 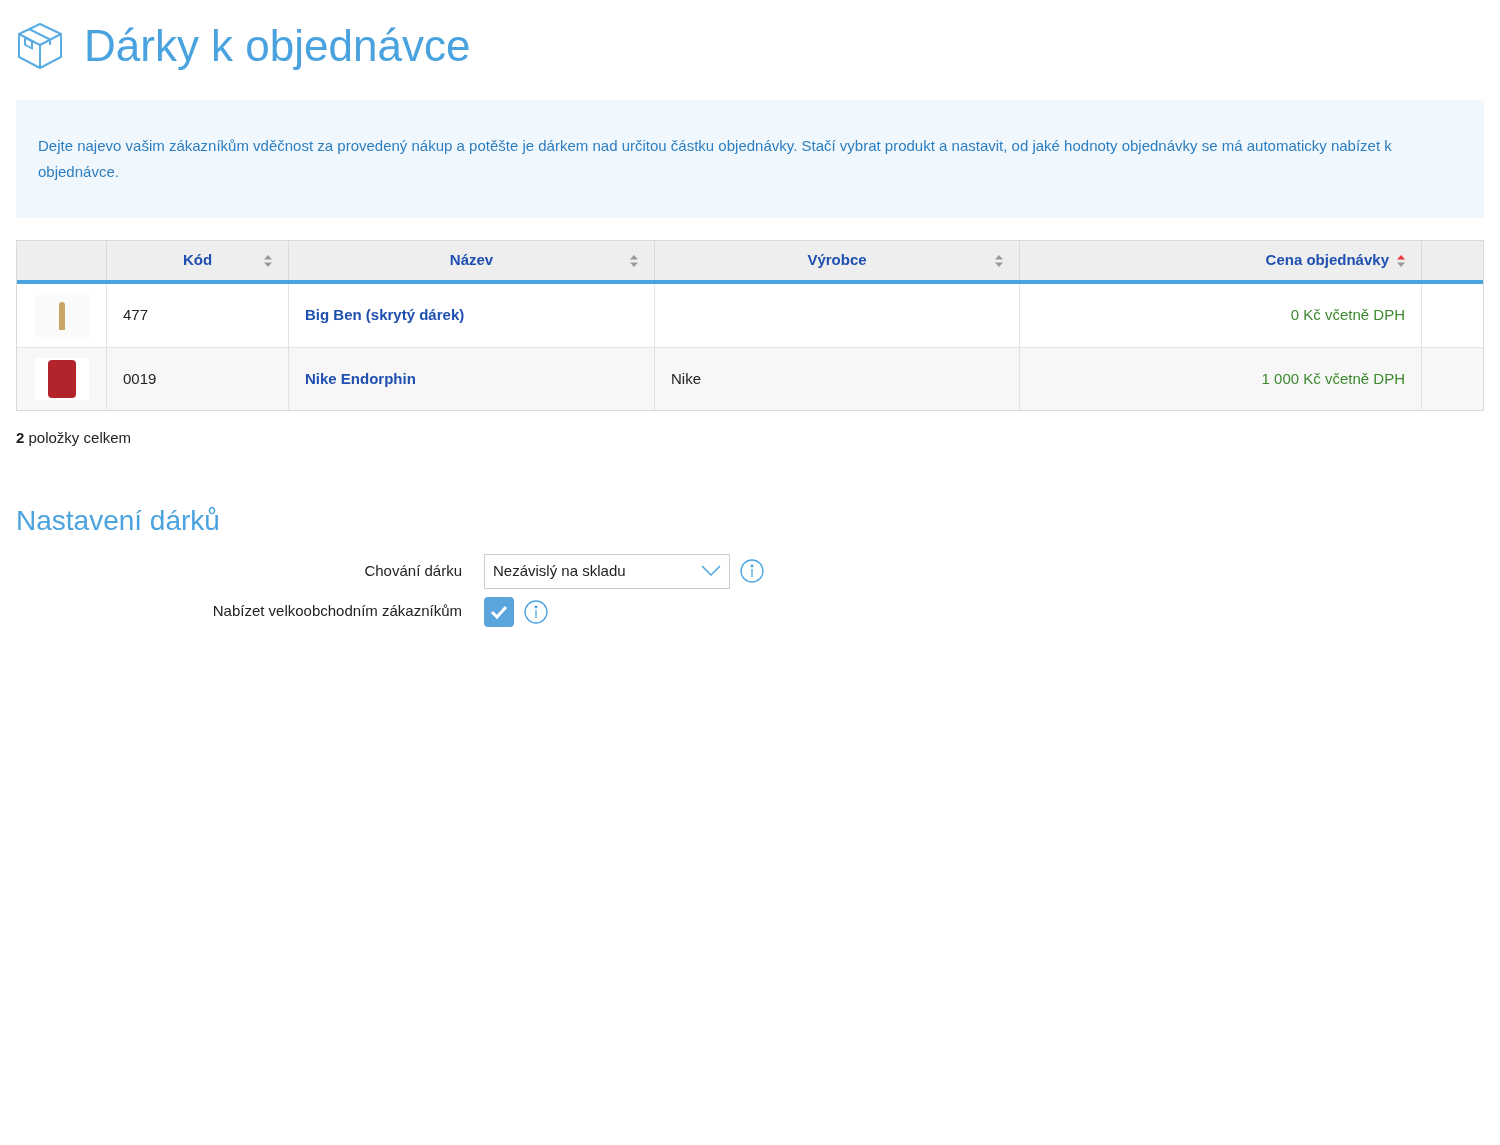 What do you see at coordinates (472, 260) in the screenshot?
I see `column-header: Název` at bounding box center [472, 260].